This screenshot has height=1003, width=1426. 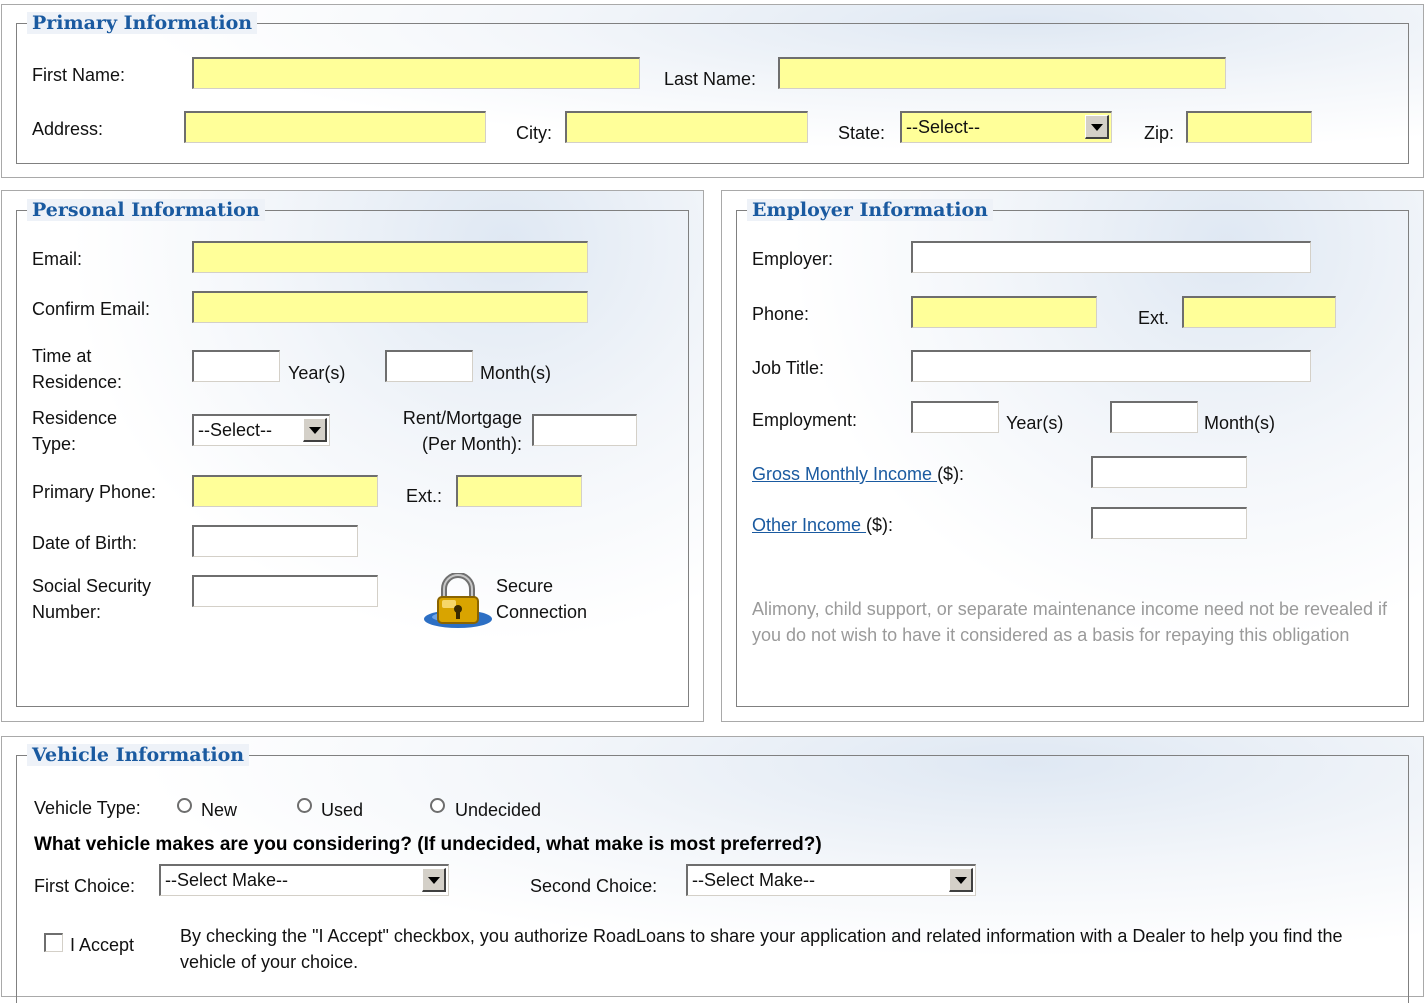 What do you see at coordinates (235, 430) in the screenshot?
I see `residence-type-value: --Select--` at bounding box center [235, 430].